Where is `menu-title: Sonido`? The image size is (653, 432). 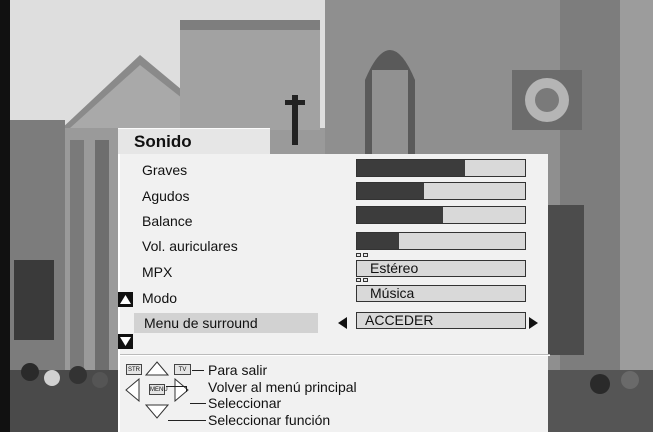
menu-title: Sonido is located at coordinates (194, 141).